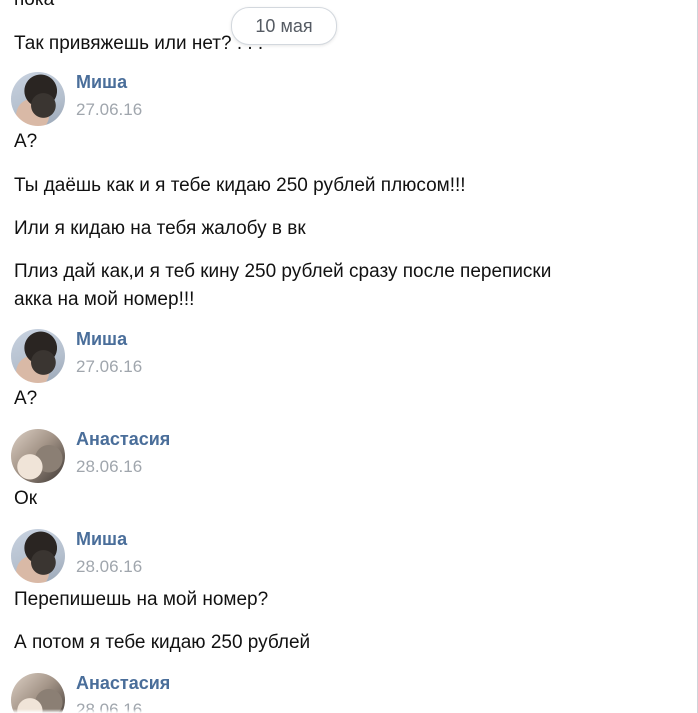 This screenshot has height=713, width=698. Describe the element at coordinates (141, 599) in the screenshot. I see `message-text: Перепишешь на мой номер?` at that location.